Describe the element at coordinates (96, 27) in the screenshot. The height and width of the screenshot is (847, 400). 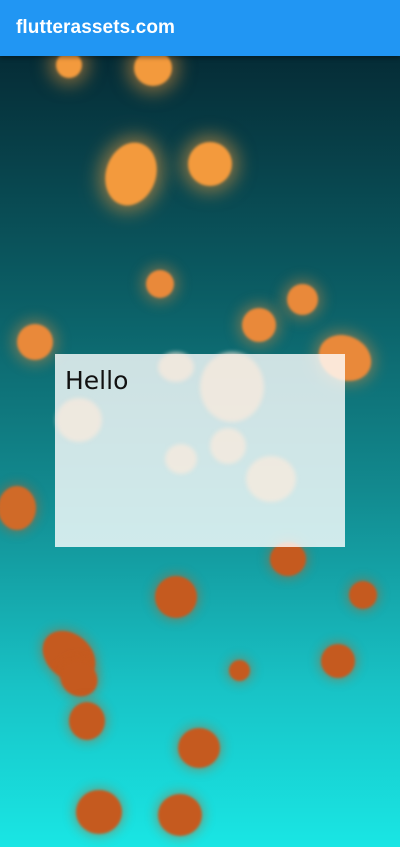
I see `app-title: flutterassets.com` at that location.